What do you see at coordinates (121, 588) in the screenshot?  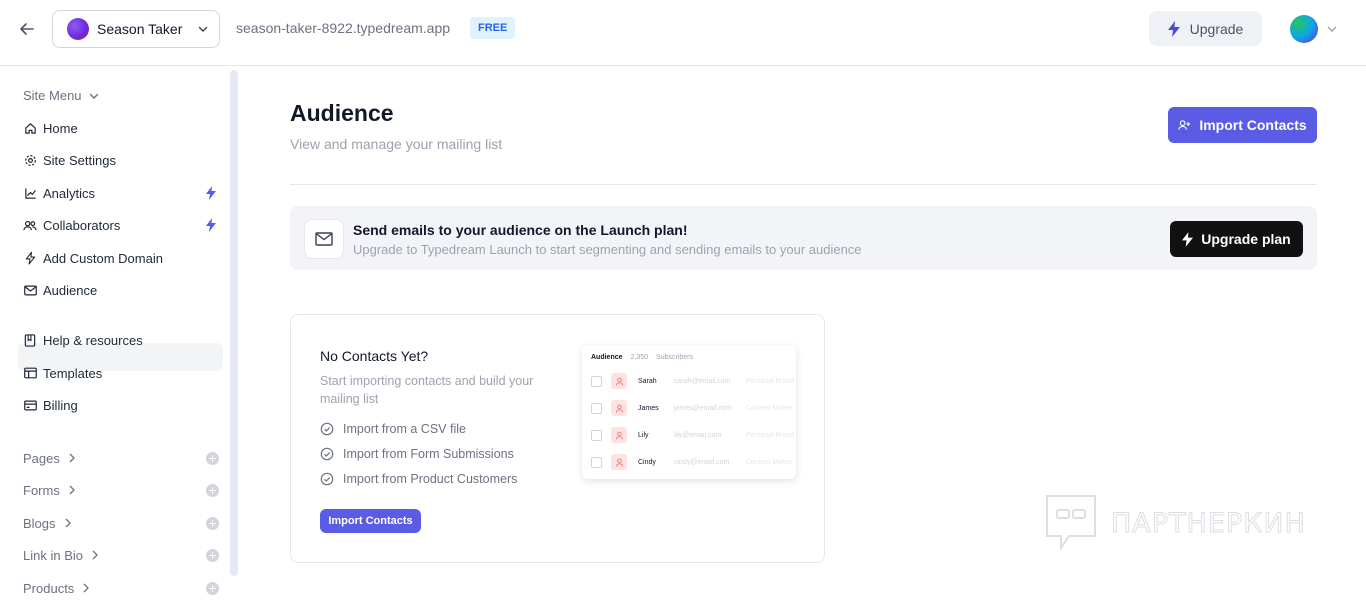 I see `sidebar-group-products: Products` at bounding box center [121, 588].